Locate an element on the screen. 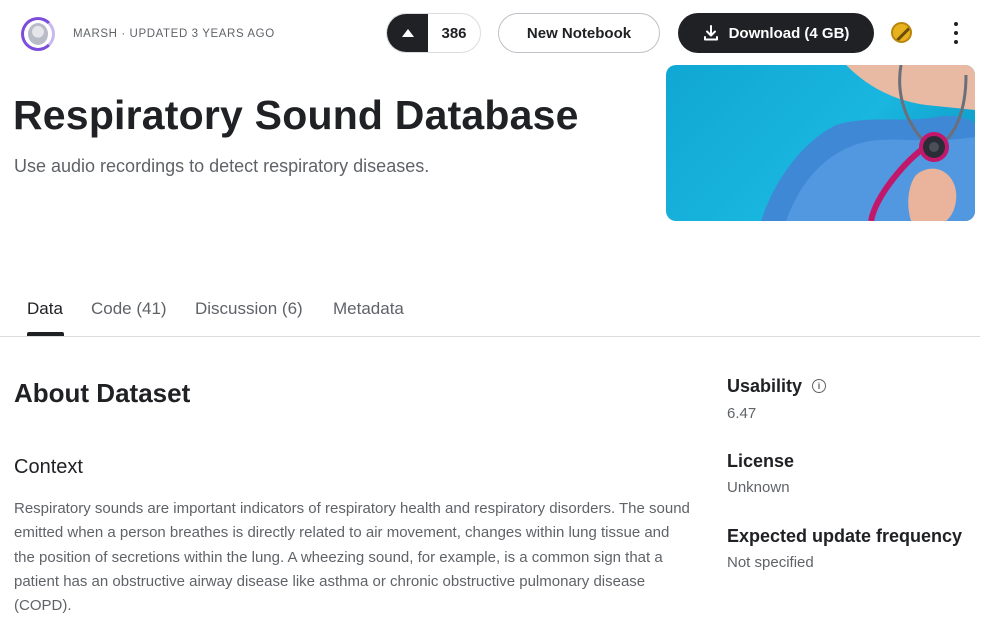  author-byline: MARSH · UPDATED 3 YEARS AGO is located at coordinates (174, 34).